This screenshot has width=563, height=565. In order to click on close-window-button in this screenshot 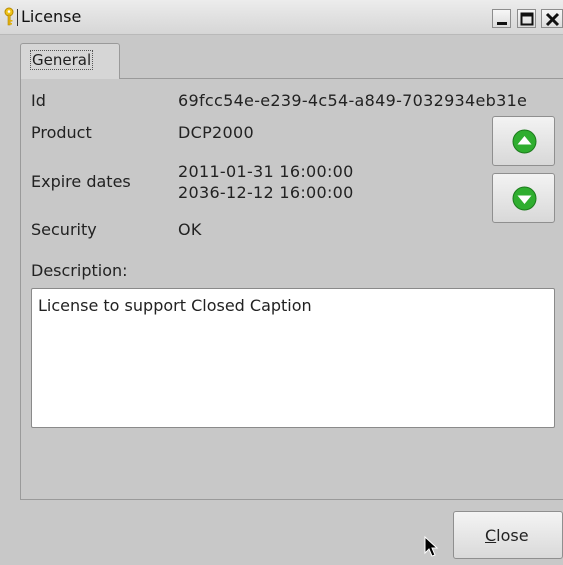, I will do `click(552, 18)`.